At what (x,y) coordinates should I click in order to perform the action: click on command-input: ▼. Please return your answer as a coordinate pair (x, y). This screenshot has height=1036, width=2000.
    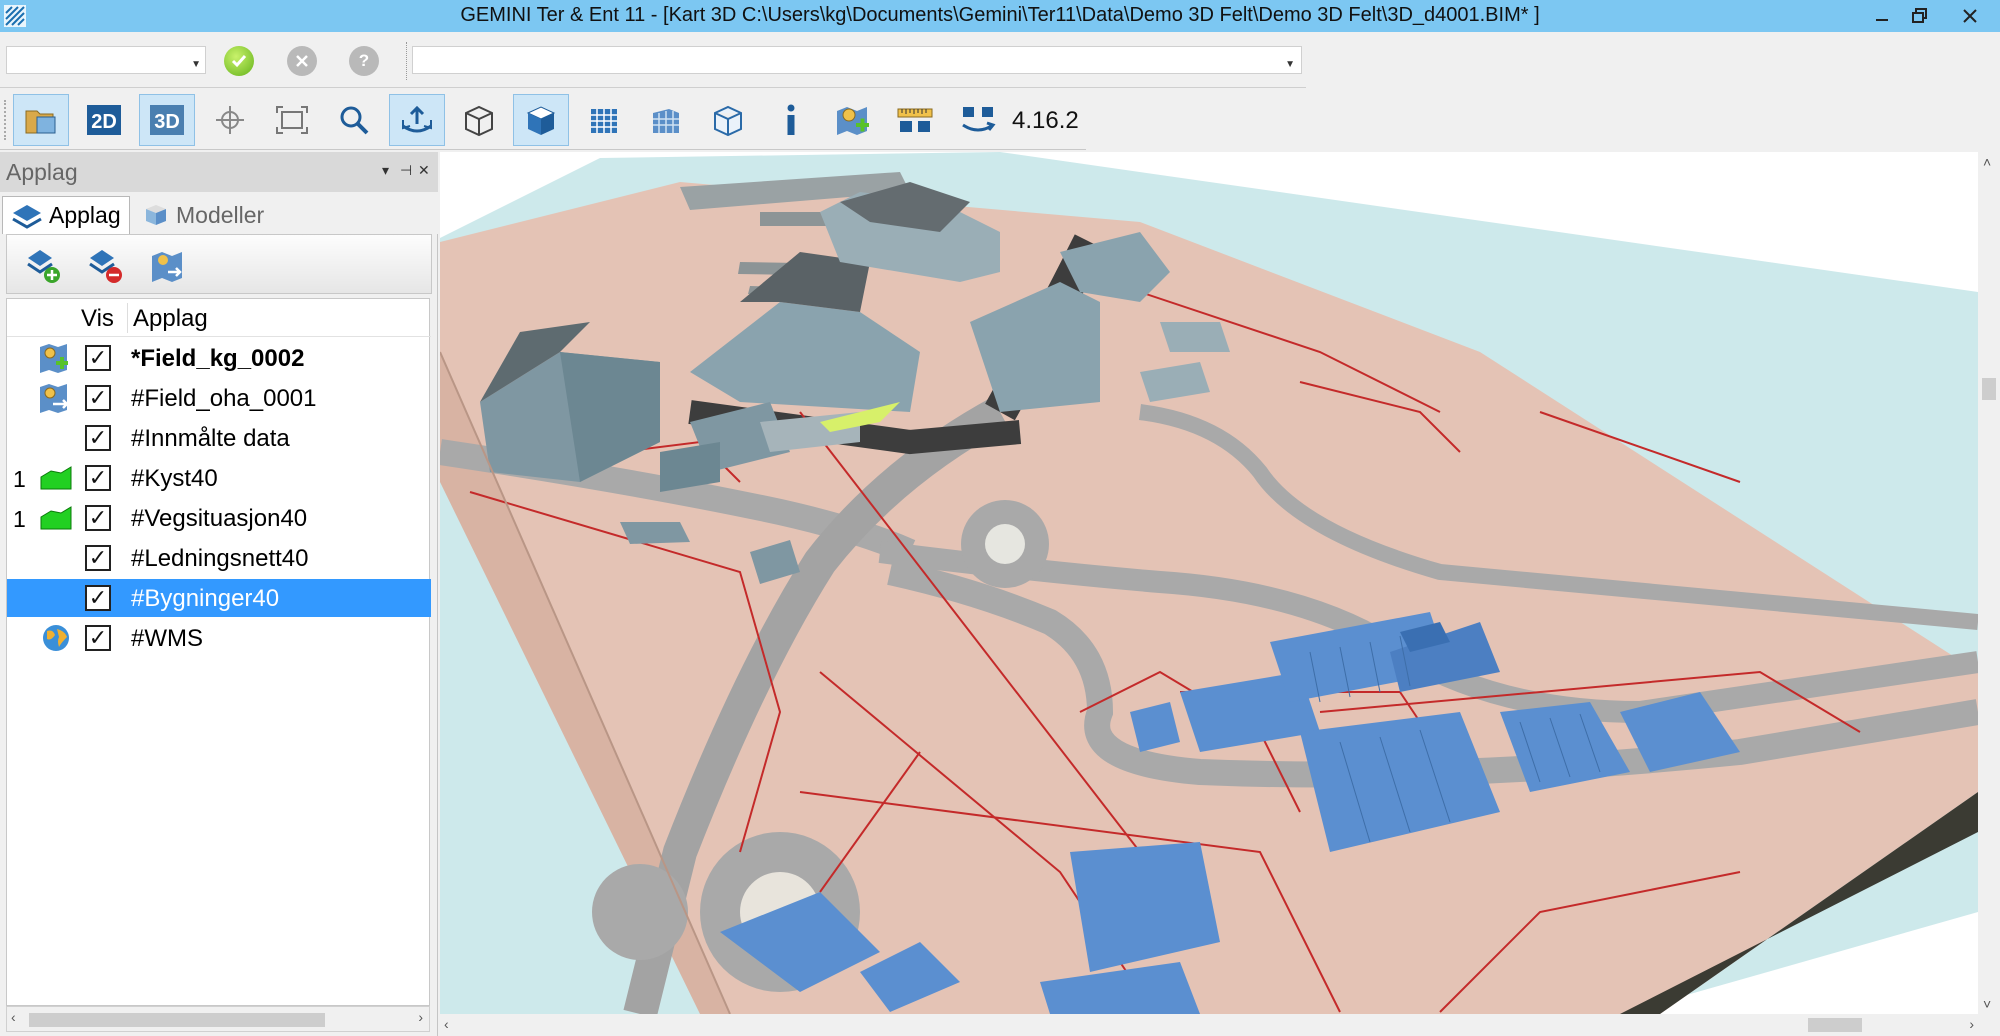
    Looking at the image, I should click on (857, 60).